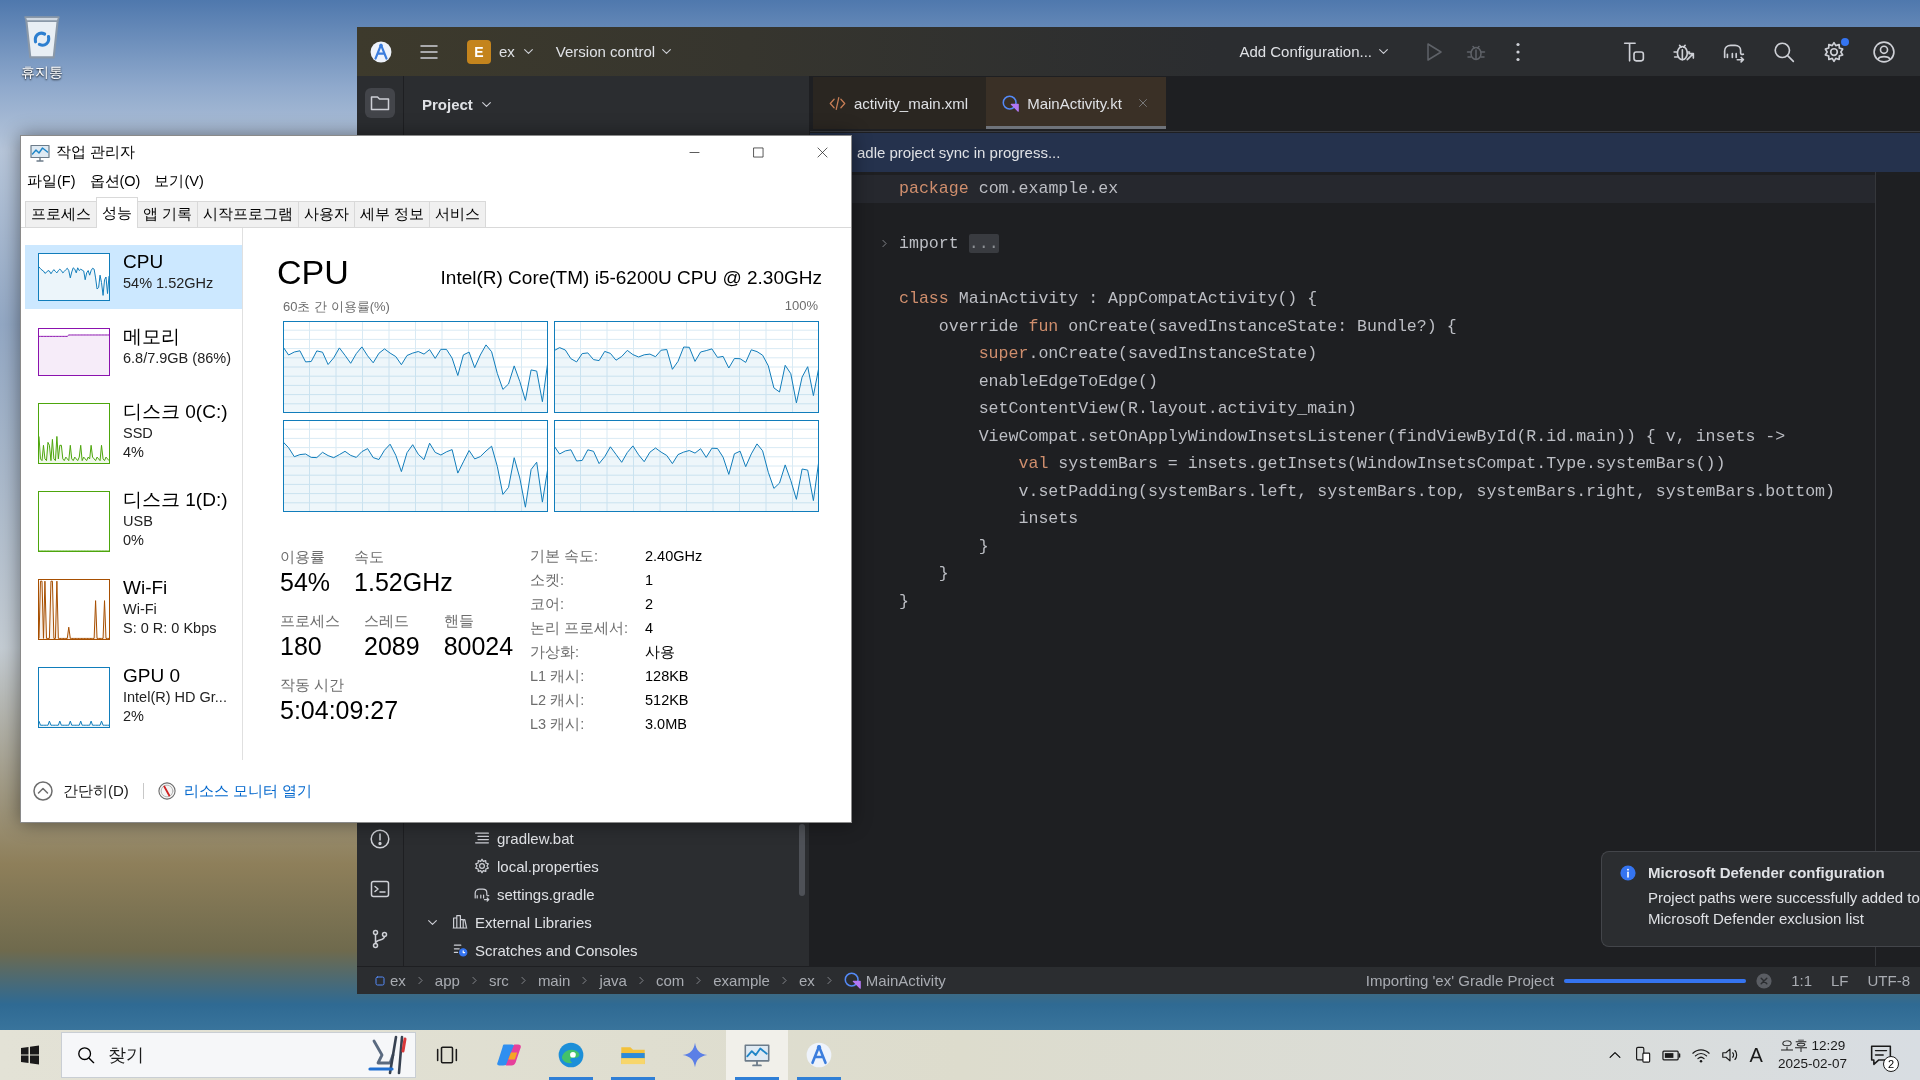  Describe the element at coordinates (457, 104) in the screenshot. I see `project-view-menu: Project` at that location.